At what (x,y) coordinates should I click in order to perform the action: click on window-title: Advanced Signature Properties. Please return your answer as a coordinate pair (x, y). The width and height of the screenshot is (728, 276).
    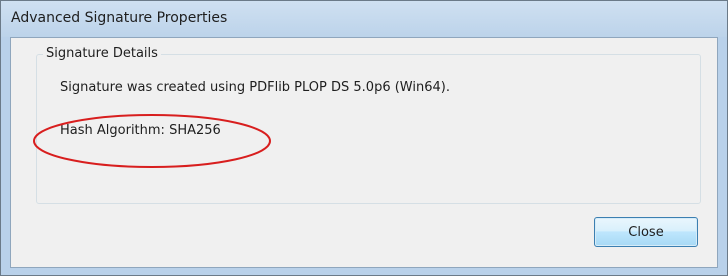
    Looking at the image, I should click on (119, 18).